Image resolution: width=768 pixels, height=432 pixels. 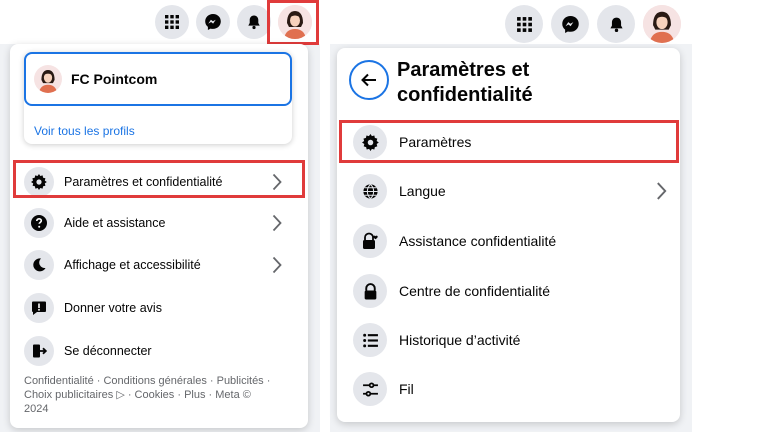 I want to click on settings-item-highlight-box, so click(x=159, y=179).